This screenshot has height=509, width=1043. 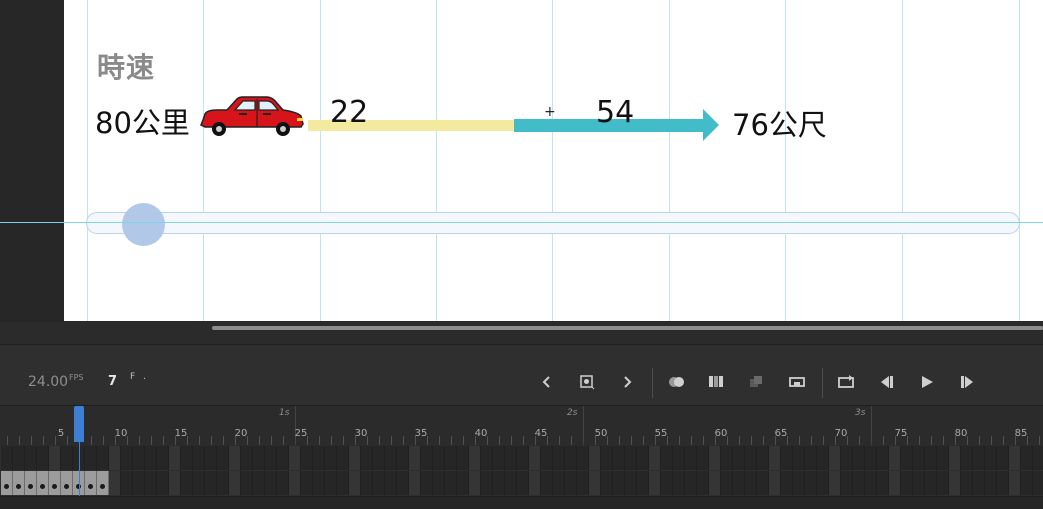 I want to click on edit-multiple-frames-button, so click(x=717, y=382).